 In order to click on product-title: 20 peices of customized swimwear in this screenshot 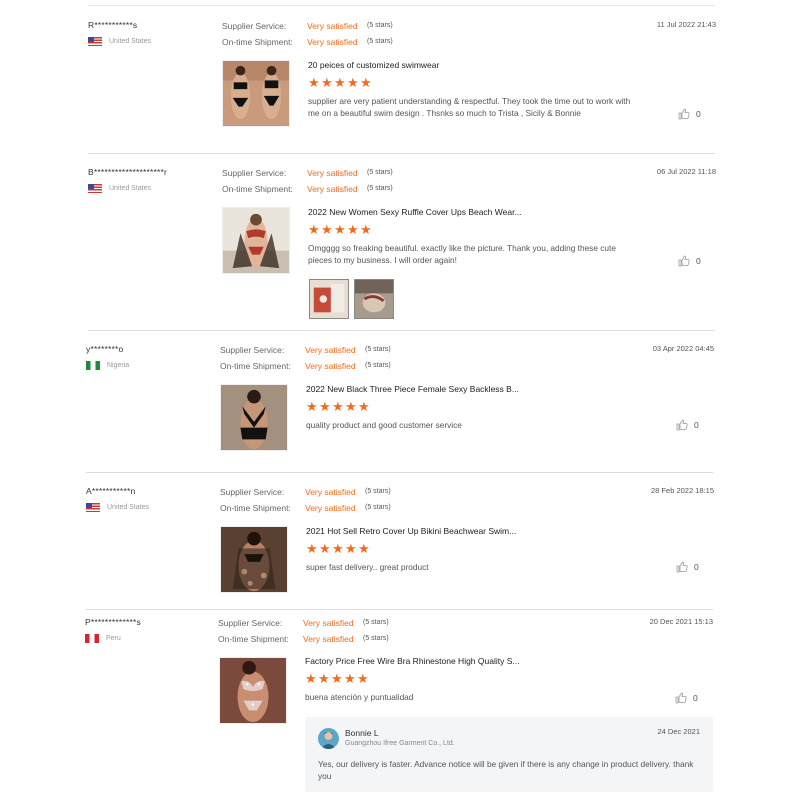, I will do `click(373, 65)`.